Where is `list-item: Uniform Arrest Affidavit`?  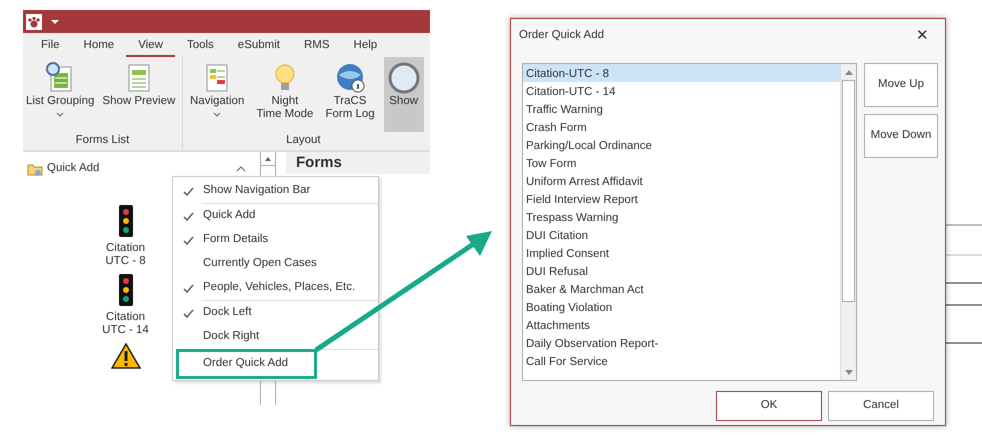 list-item: Uniform Arrest Affidavit is located at coordinates (681, 181).